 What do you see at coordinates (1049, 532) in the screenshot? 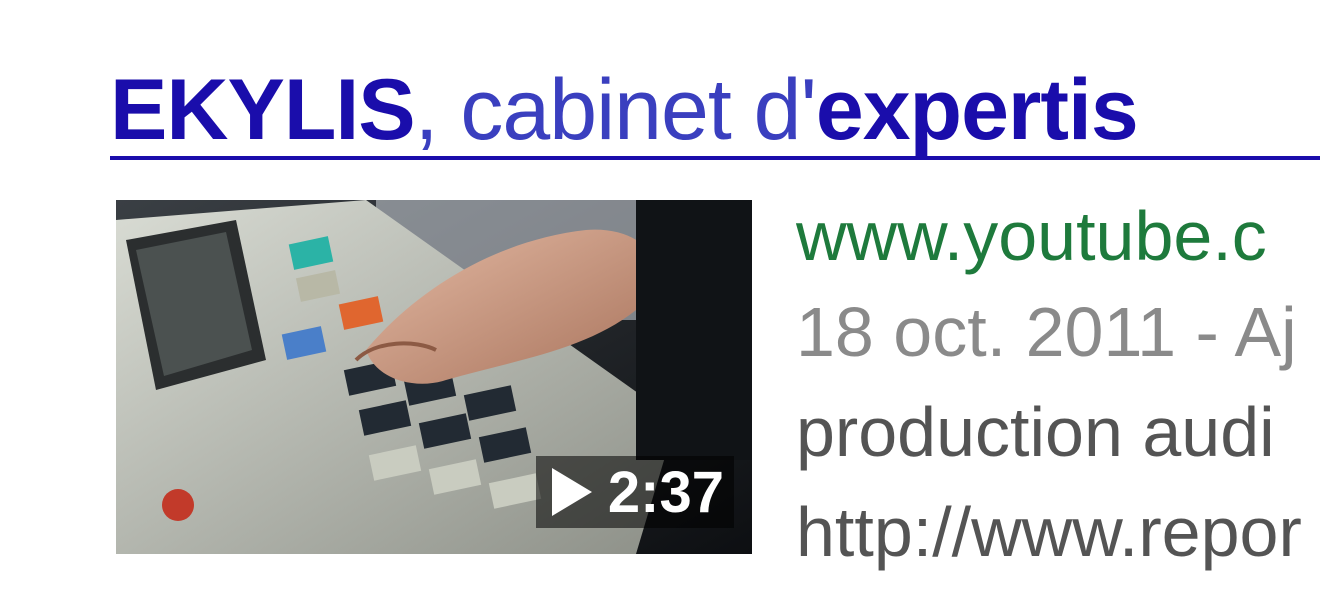
I see `snippet-line-2: http://www.repor` at bounding box center [1049, 532].